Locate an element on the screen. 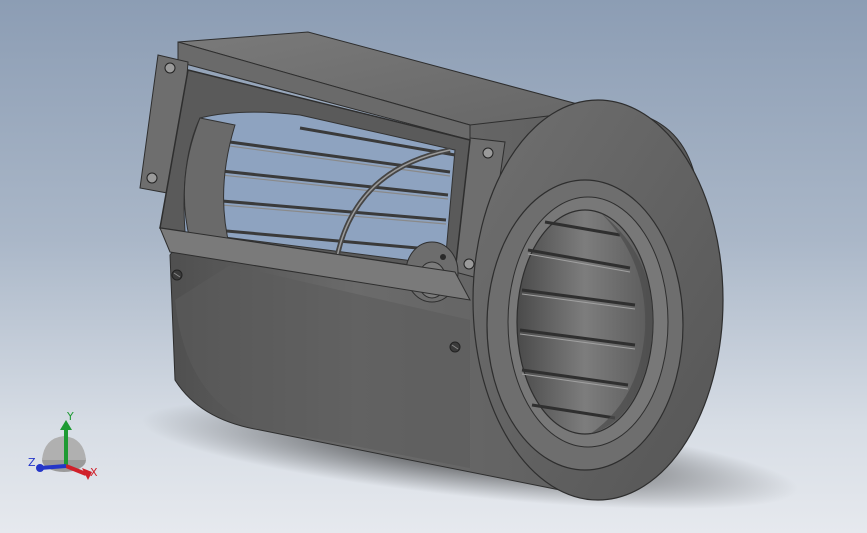 The height and width of the screenshot is (533, 867). z-axis-label: Z is located at coordinates (32, 462).